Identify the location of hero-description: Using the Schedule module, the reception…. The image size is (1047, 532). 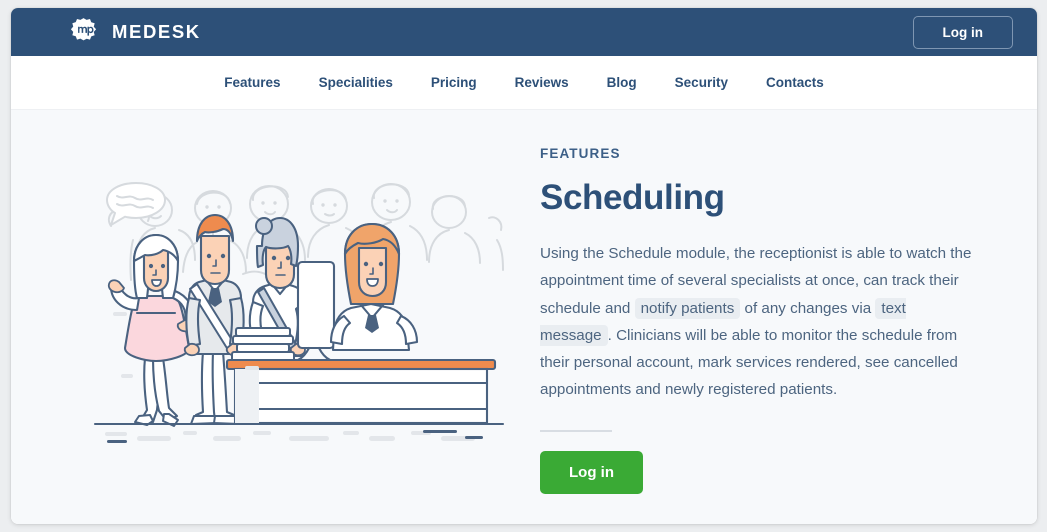
(757, 322).